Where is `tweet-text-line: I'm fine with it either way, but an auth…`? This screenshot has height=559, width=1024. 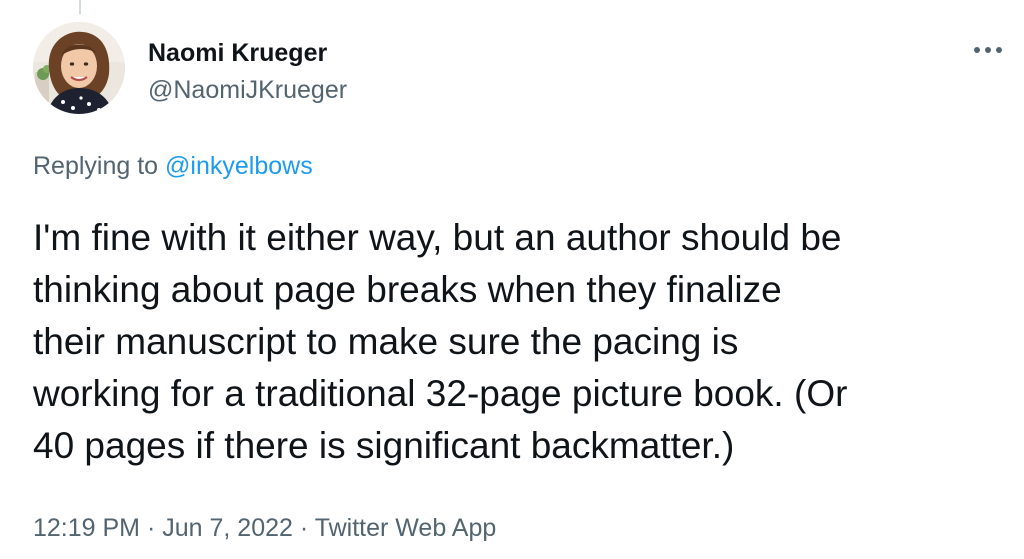 tweet-text-line: I'm fine with it either way, but an auth… is located at coordinates (437, 237).